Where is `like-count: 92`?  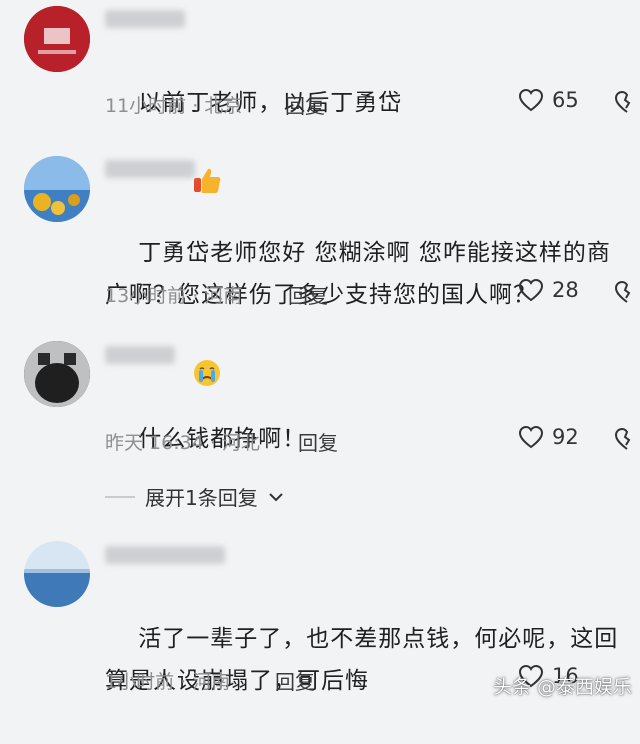
like-count: 92 is located at coordinates (565, 437).